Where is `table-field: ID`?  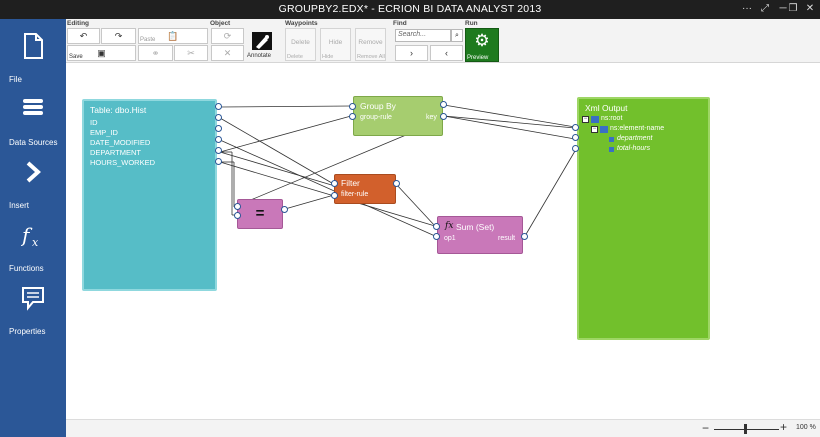
table-field: ID is located at coordinates (94, 122).